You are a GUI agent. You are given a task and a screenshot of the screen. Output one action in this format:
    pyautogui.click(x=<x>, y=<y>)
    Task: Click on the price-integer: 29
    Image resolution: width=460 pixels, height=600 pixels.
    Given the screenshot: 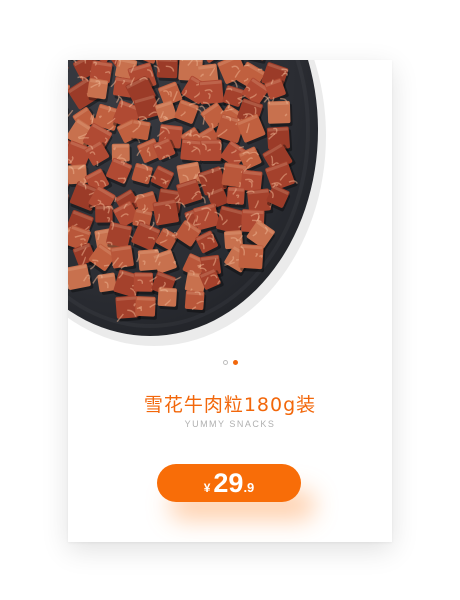 What is the action you would take?
    pyautogui.click(x=228, y=483)
    